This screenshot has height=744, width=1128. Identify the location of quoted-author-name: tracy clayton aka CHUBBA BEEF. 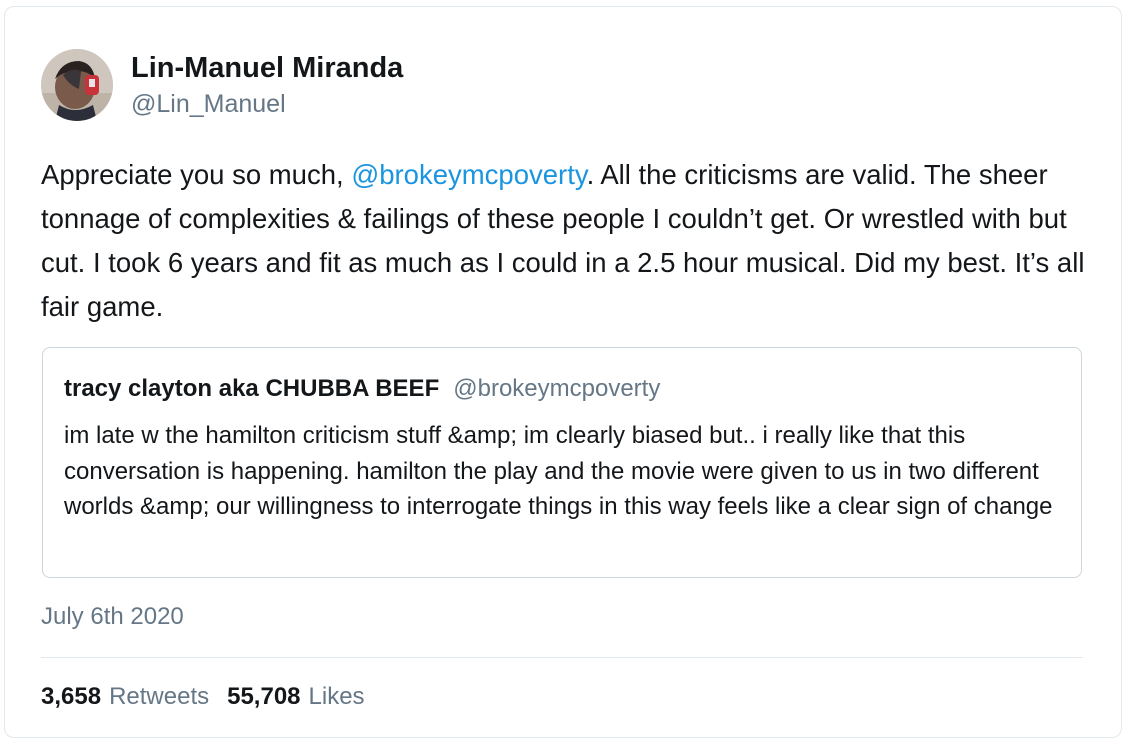
(252, 388).